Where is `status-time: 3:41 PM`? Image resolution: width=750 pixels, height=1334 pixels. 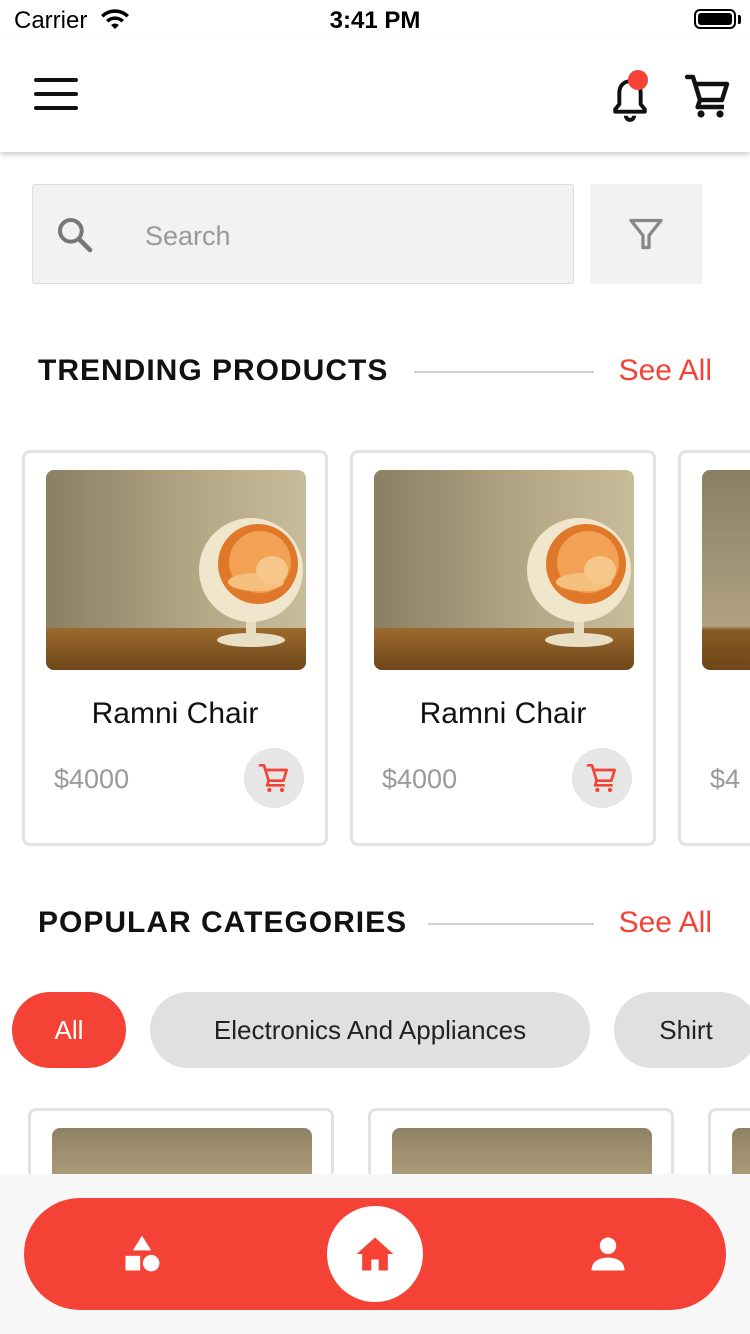 status-time: 3:41 PM is located at coordinates (375, 20).